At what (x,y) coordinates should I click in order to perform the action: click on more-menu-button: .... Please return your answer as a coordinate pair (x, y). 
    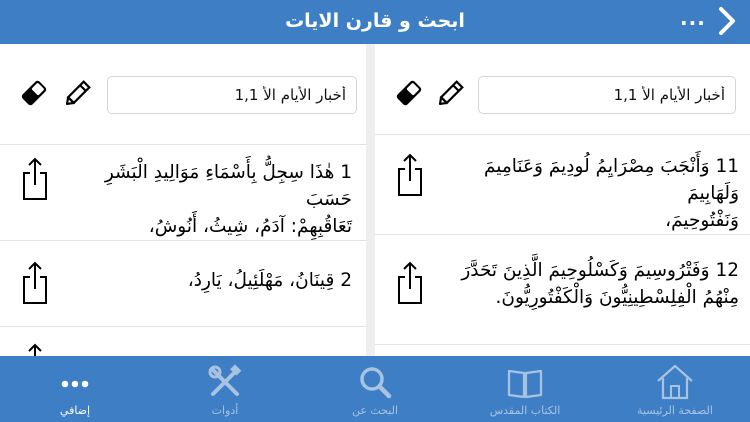
    Looking at the image, I should click on (693, 18).